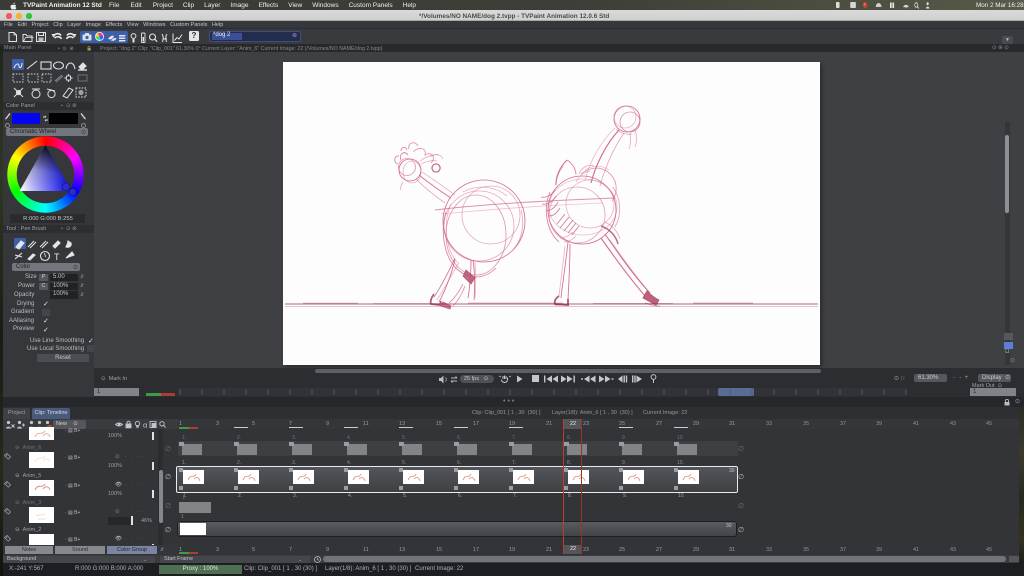 The width and height of the screenshot is (1024, 576). I want to click on svg-text: α, so click(145, 424).